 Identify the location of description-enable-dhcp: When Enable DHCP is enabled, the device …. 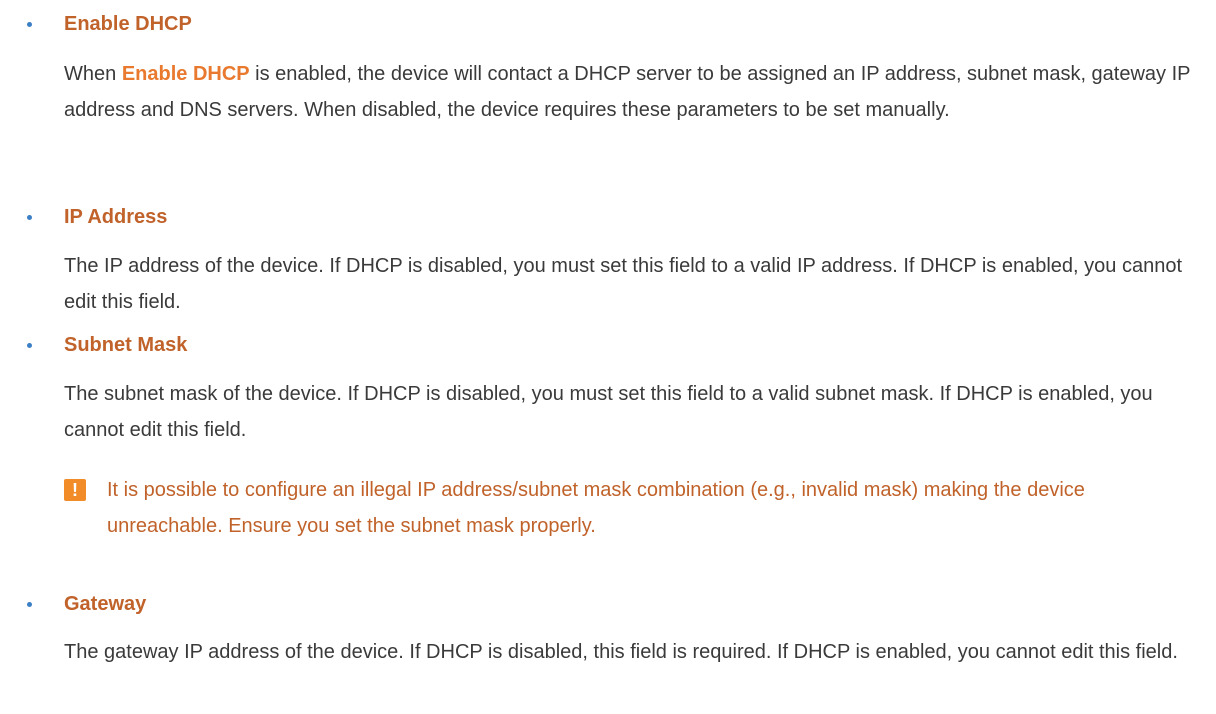
(629, 92).